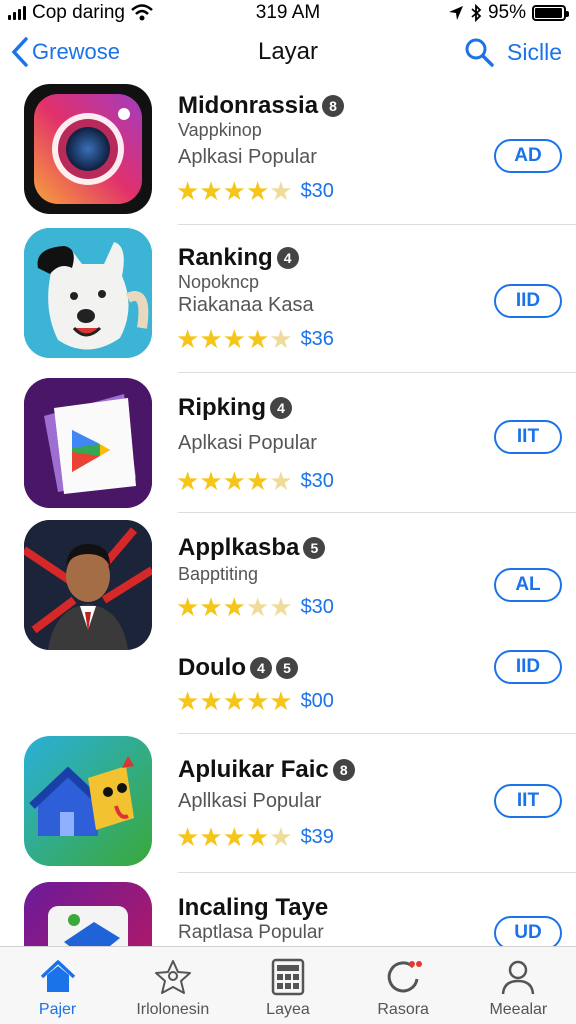 This screenshot has height=1024, width=576. I want to click on tab-rasora: Rasora, so click(403, 988).